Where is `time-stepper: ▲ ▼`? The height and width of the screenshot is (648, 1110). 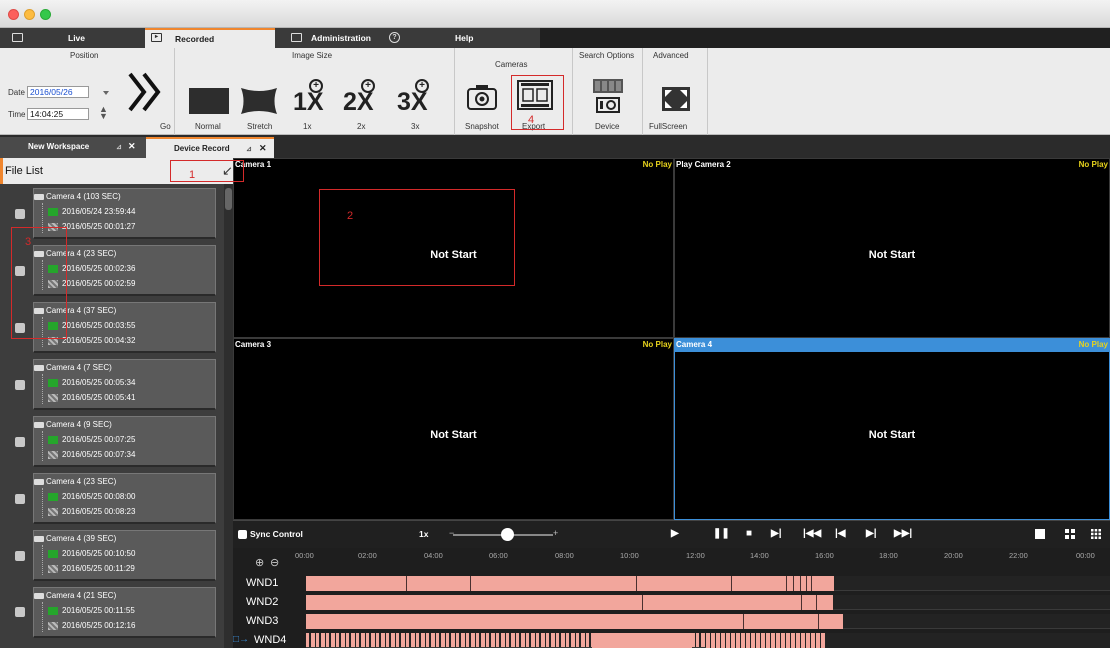 time-stepper: ▲ ▼ is located at coordinates (103, 113).